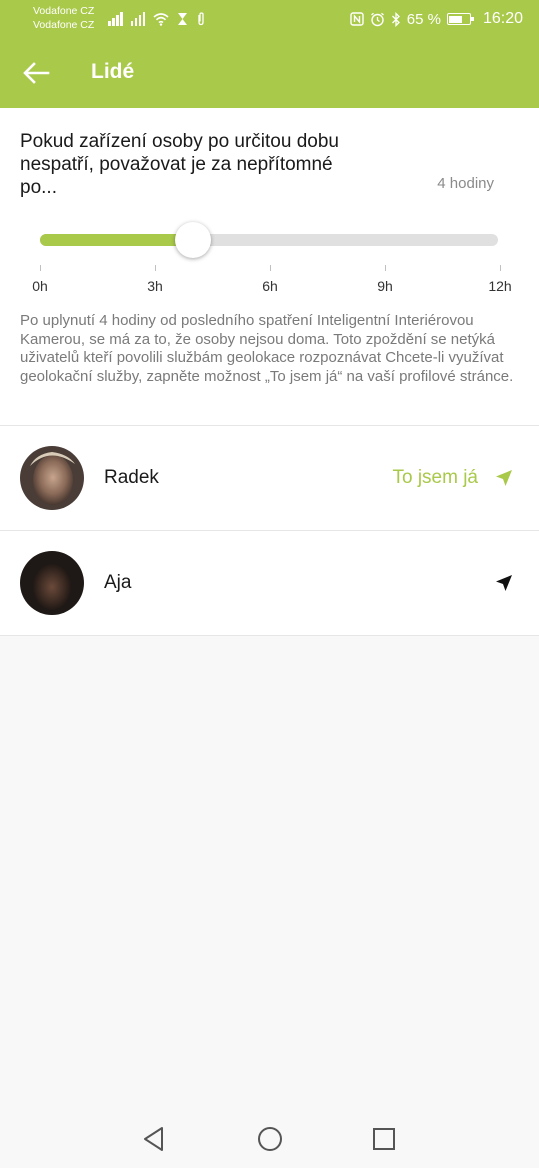 This screenshot has height=1168, width=539. Describe the element at coordinates (357, 19) in the screenshot. I see `nfc-icon` at that location.